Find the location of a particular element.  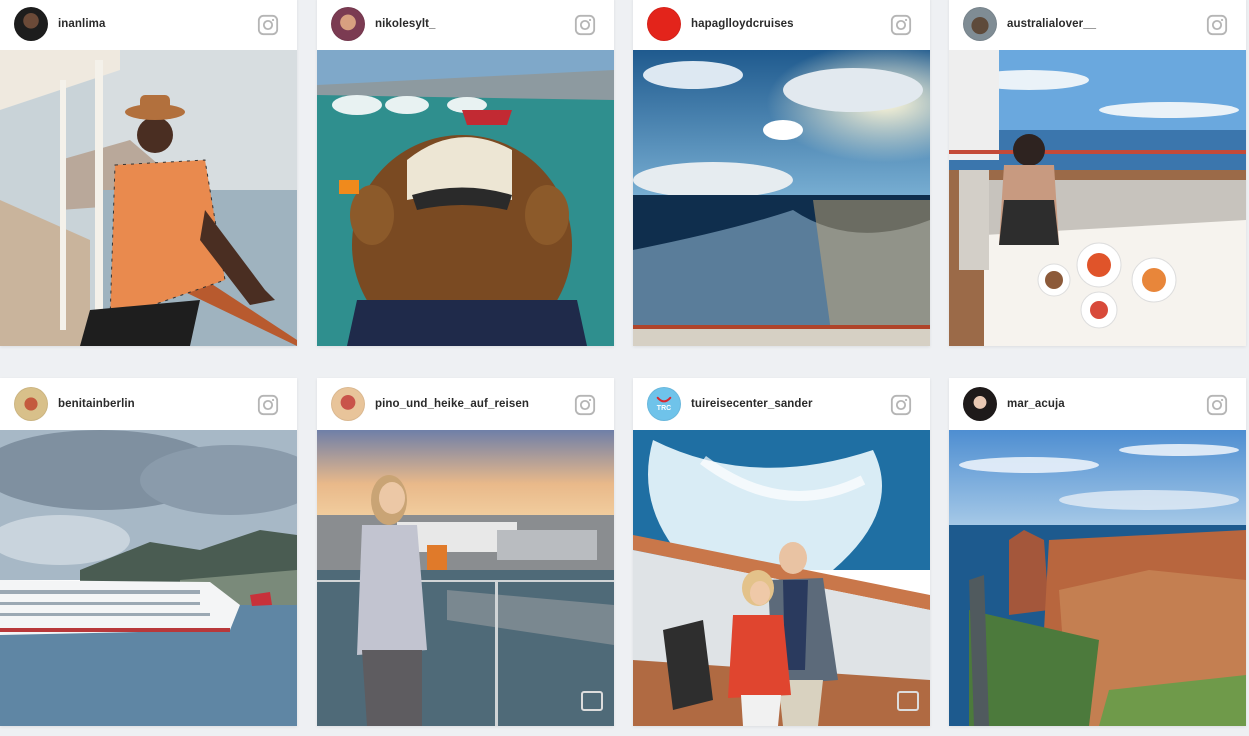

post-card: mar_acuja is located at coordinates (1097, 552).